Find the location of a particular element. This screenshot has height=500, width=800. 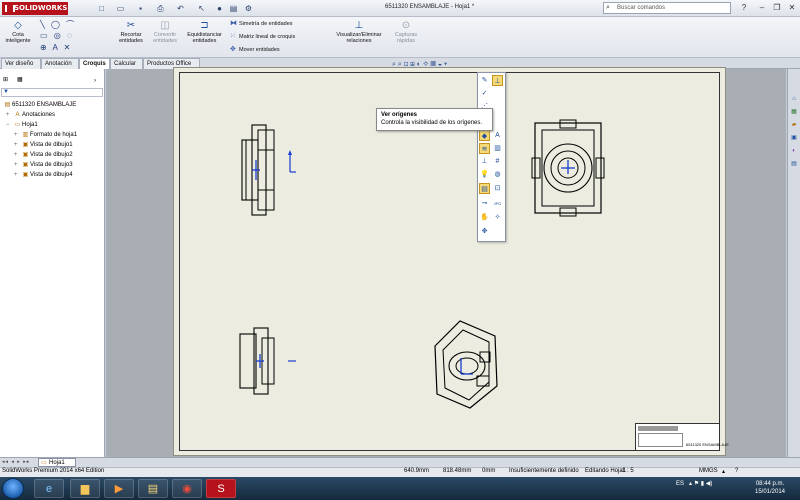

property-manager-tab-icon: ▦ is located at coordinates (20, 79).